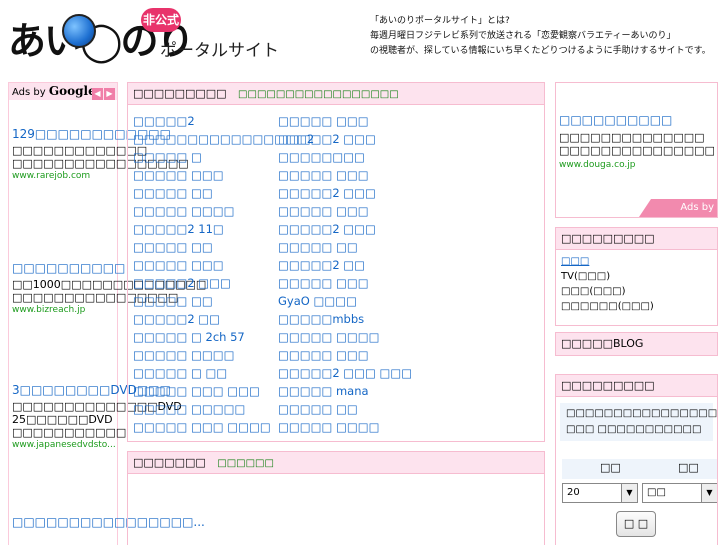 The height and width of the screenshot is (545, 727). Describe the element at coordinates (615, 120) in the screenshot. I see `right-ad-title-link: □□□□□□□□□□` at that location.